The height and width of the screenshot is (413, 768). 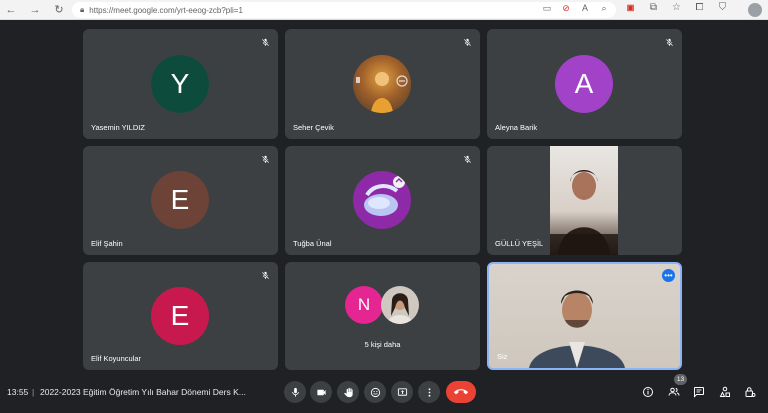 I want to click on camera-permission-icon: ▭, so click(x=547, y=8).